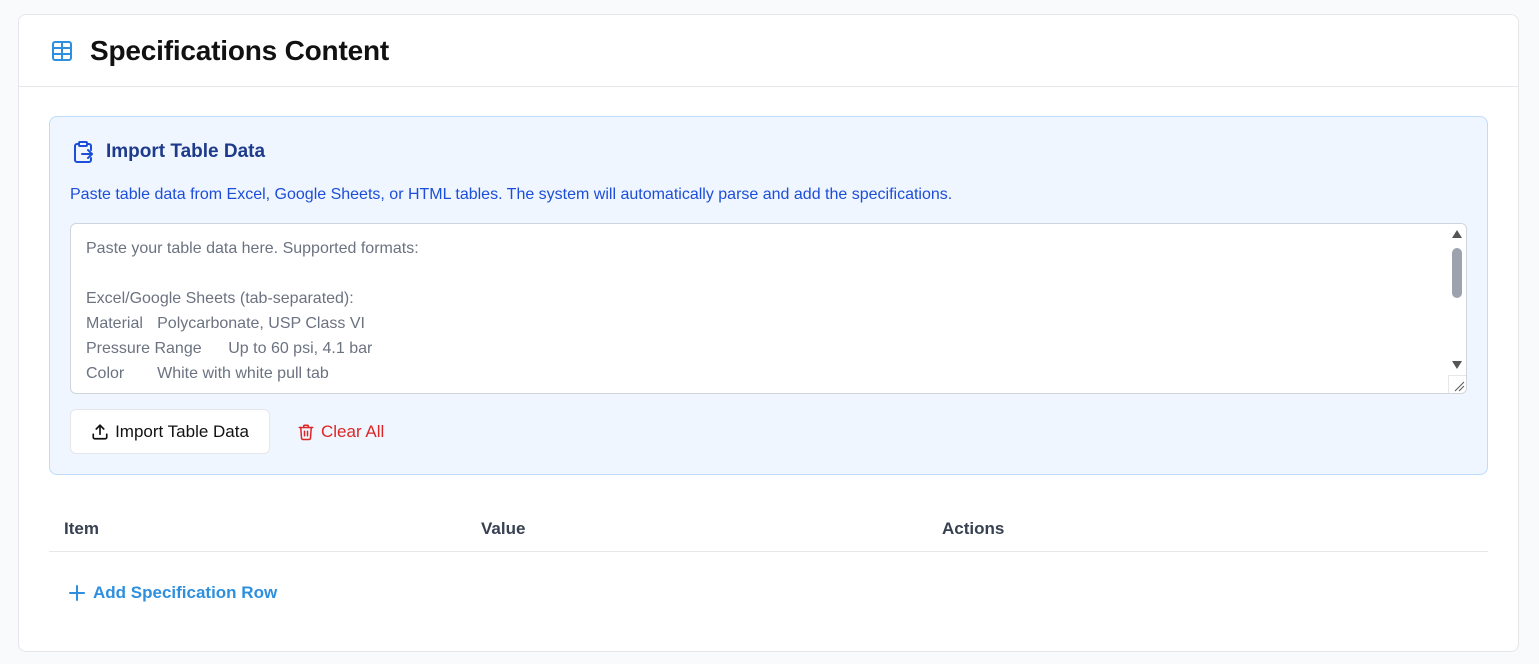  Describe the element at coordinates (1457, 234) in the screenshot. I see `scroll-up-arrow-icon` at that location.